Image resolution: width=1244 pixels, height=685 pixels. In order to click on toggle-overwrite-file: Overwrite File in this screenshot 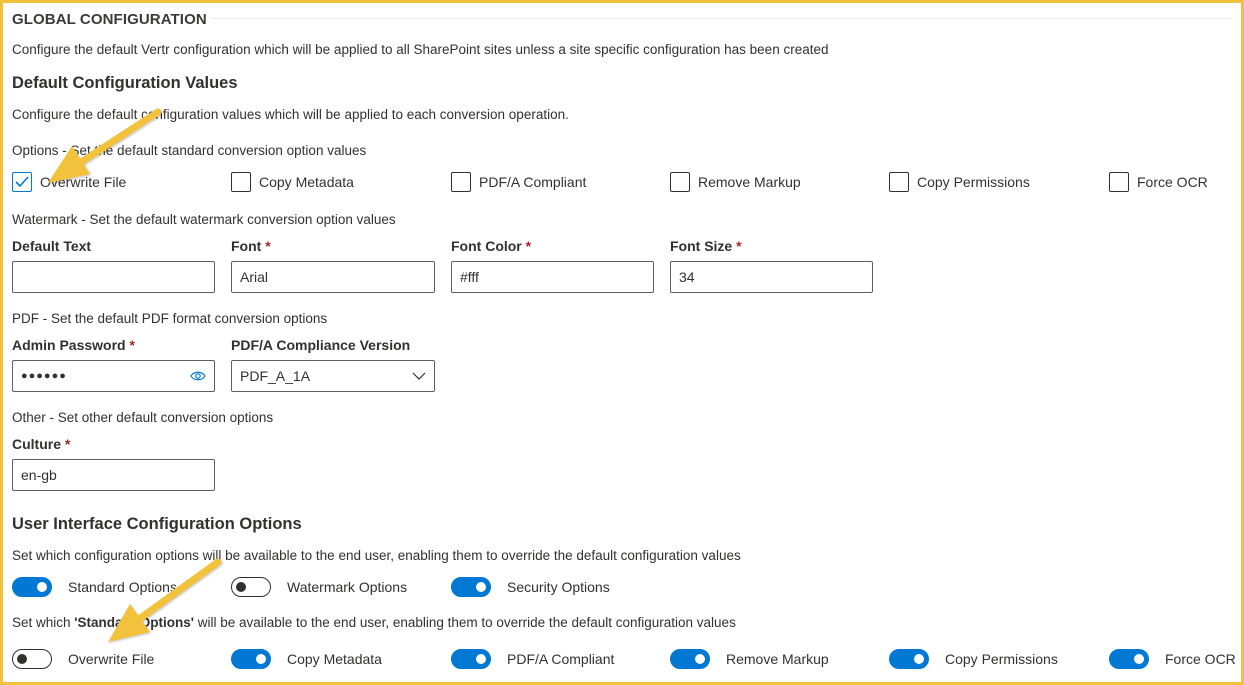, I will do `click(83, 659)`.